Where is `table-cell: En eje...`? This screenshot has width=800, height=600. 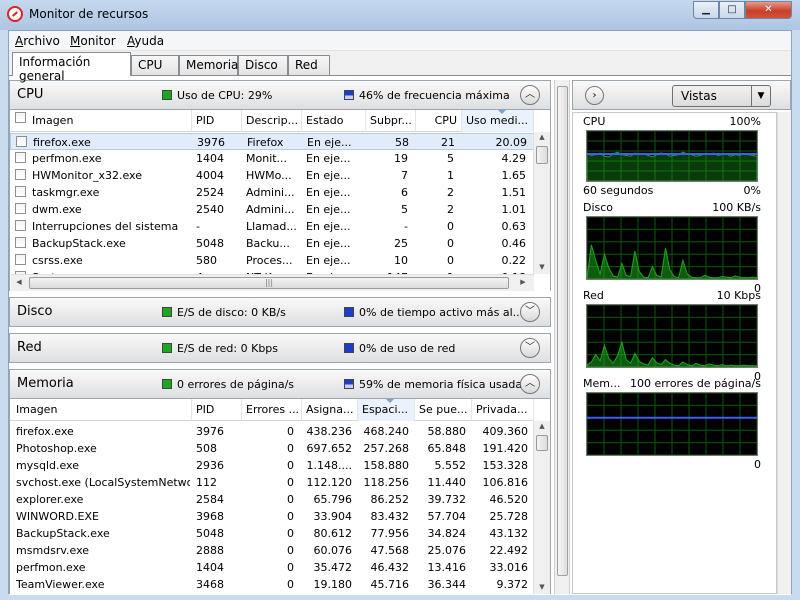 table-cell: En eje... is located at coordinates (328, 209).